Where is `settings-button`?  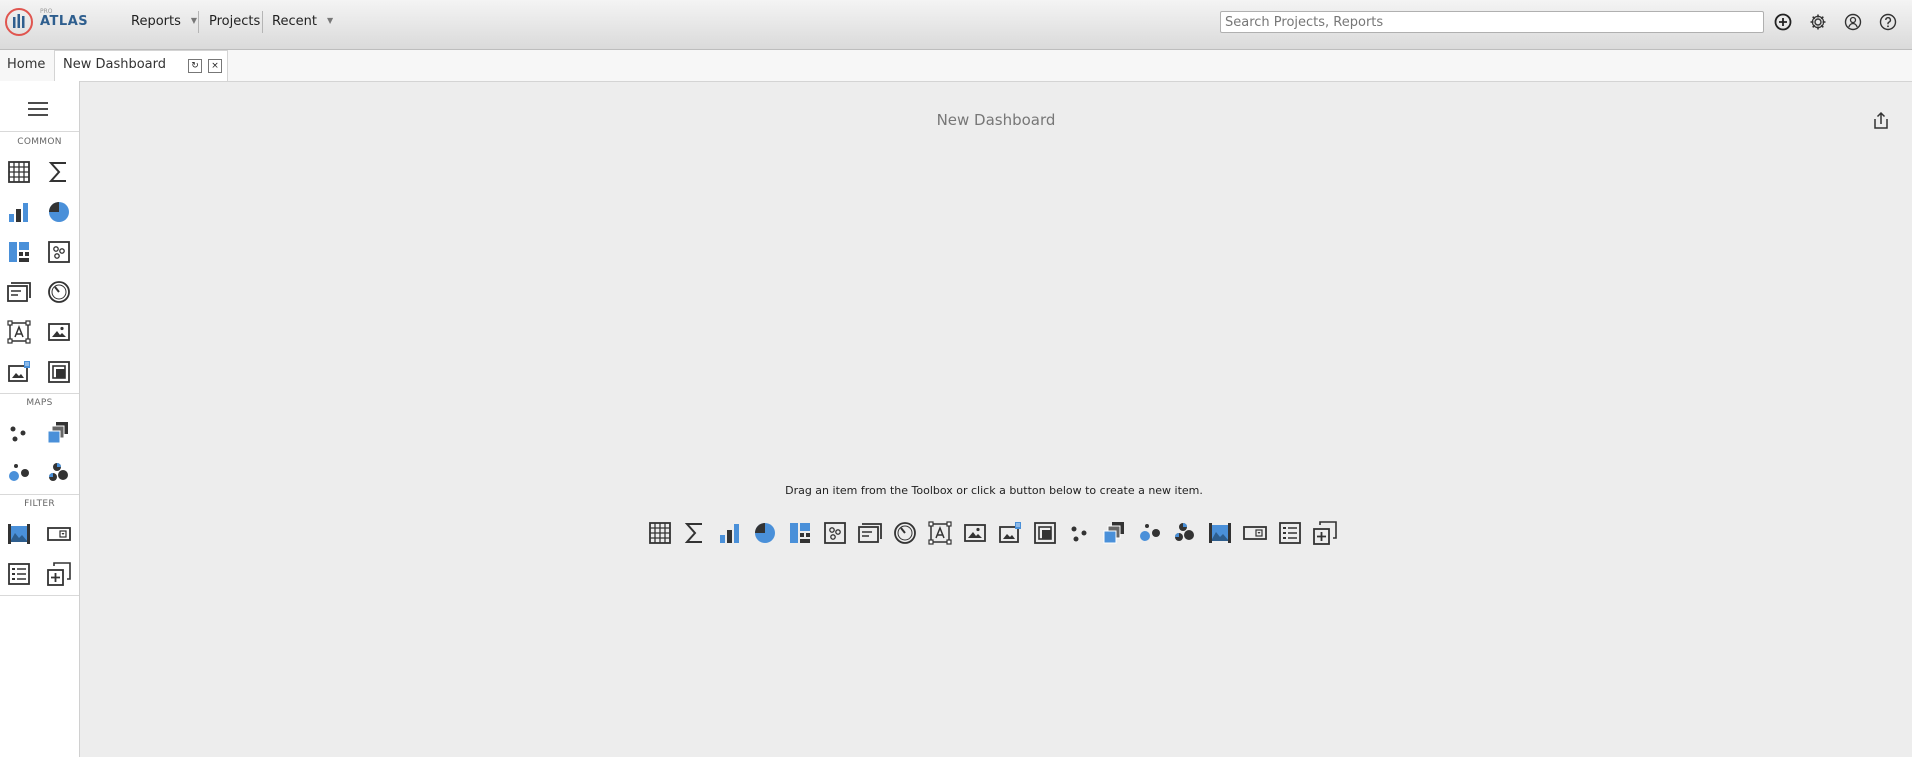 settings-button is located at coordinates (1818, 22).